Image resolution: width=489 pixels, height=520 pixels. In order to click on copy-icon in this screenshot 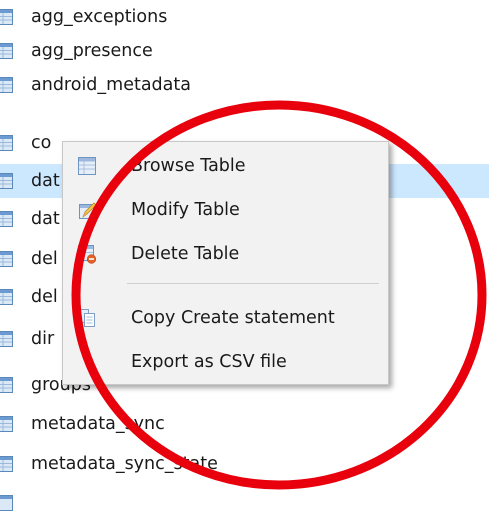, I will do `click(86, 318)`.